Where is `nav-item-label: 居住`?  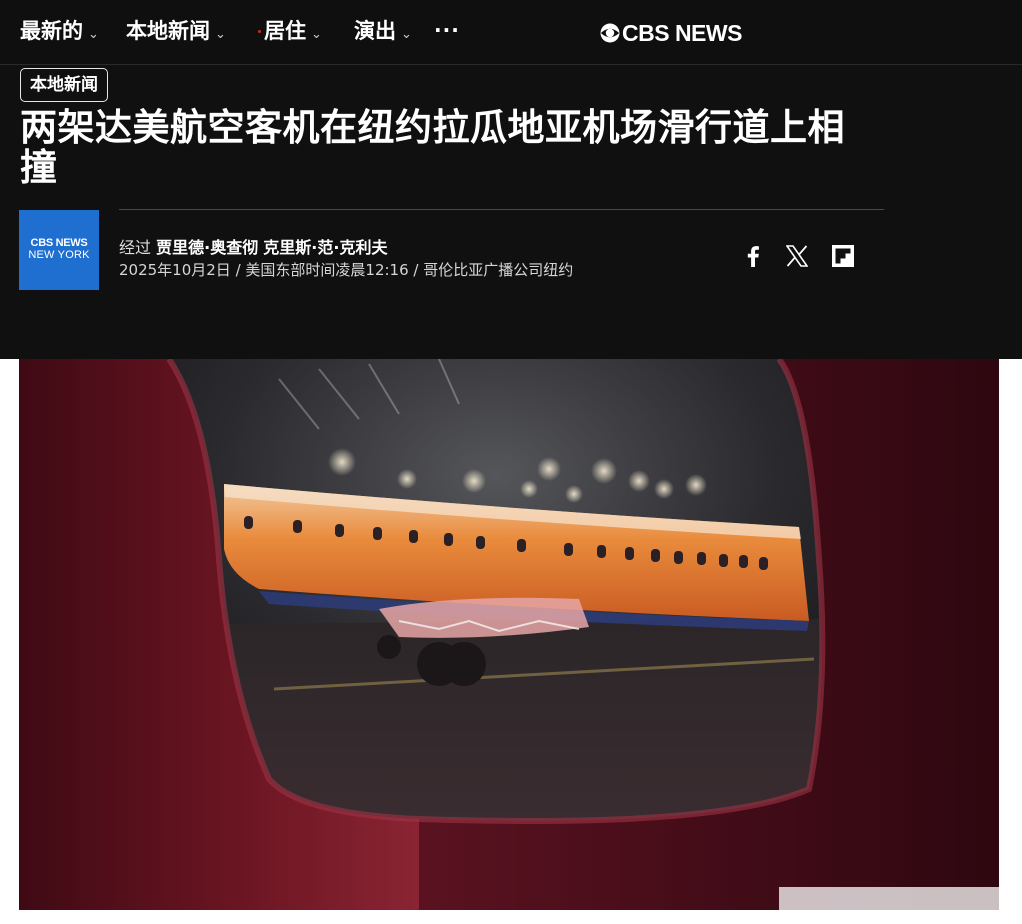
nav-item-label: 居住 is located at coordinates (285, 31).